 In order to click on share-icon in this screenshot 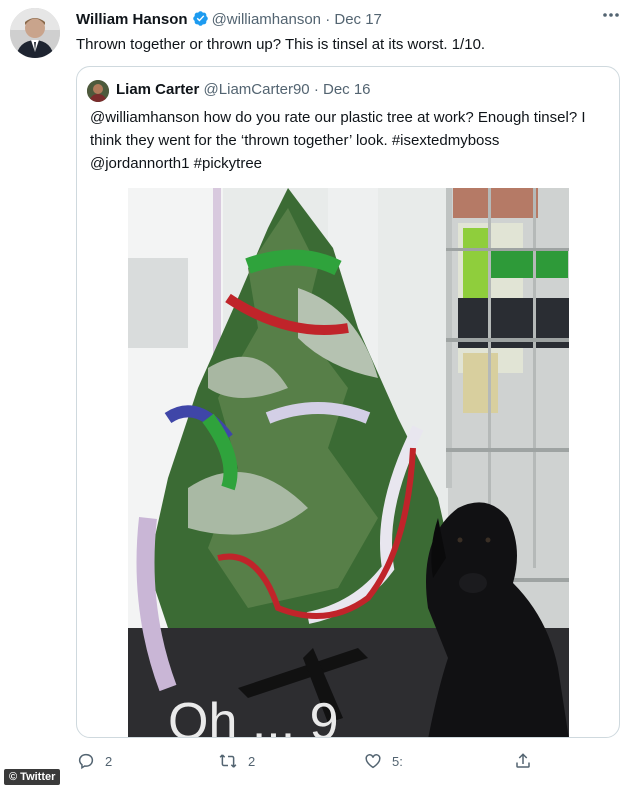, I will do `click(523, 760)`.